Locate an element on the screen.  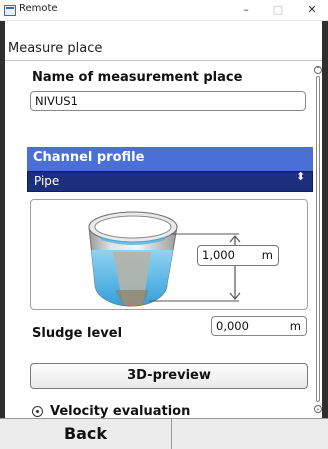
bottom-button-bar: Back is located at coordinates (164, 433).